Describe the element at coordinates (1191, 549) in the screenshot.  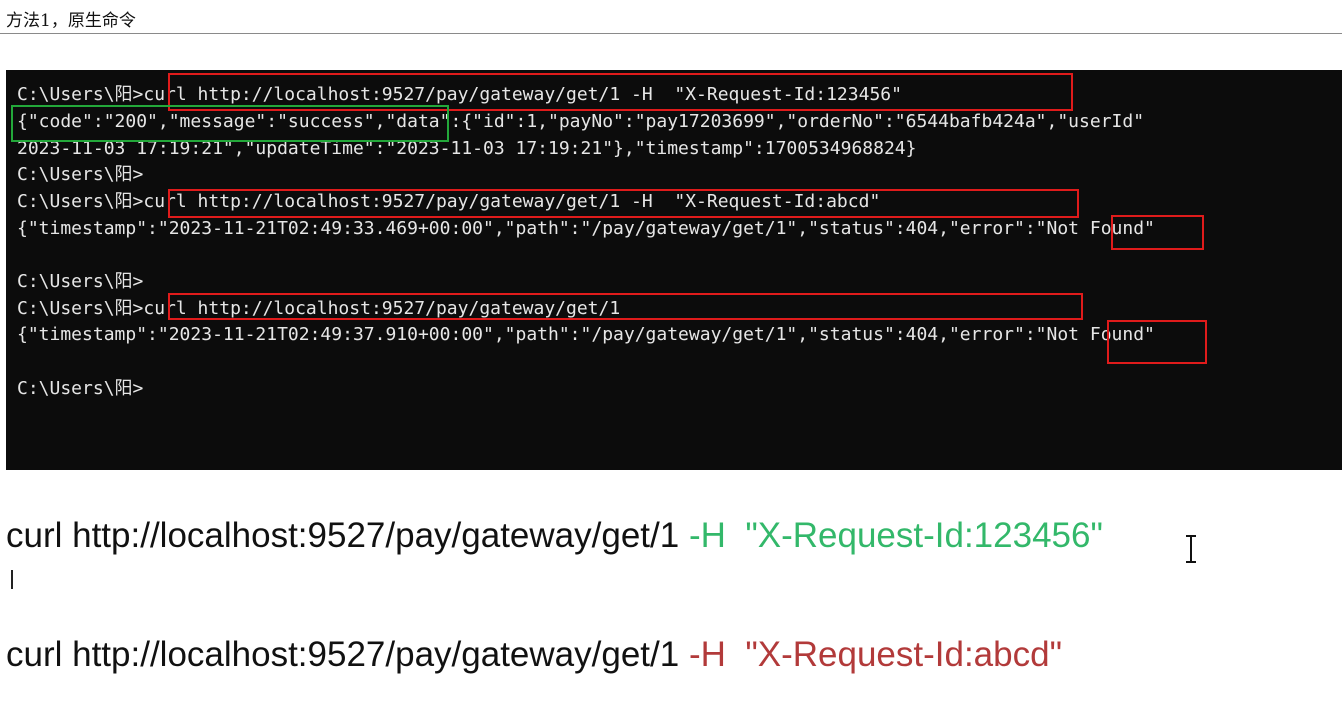
I see `text-ibeam-cursor-icon` at that location.